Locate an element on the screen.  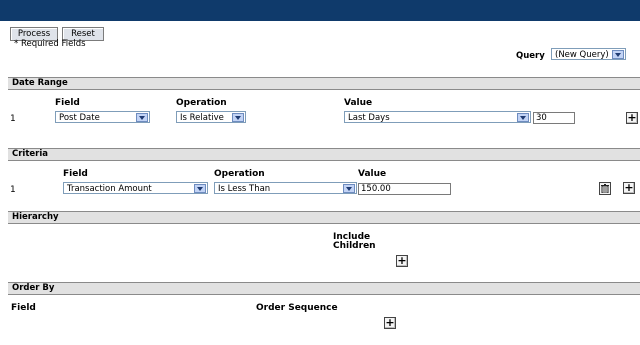
hierarchy-section-header: Hierarchy is located at coordinates (324, 217).